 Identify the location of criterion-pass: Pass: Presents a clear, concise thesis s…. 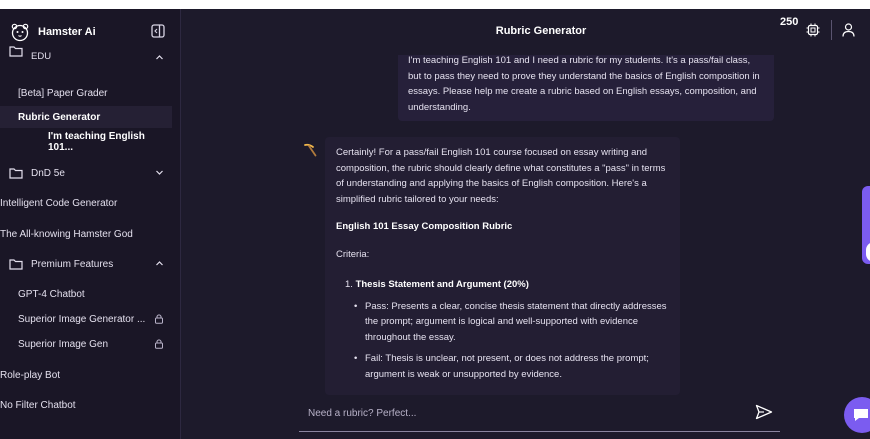
(511, 322).